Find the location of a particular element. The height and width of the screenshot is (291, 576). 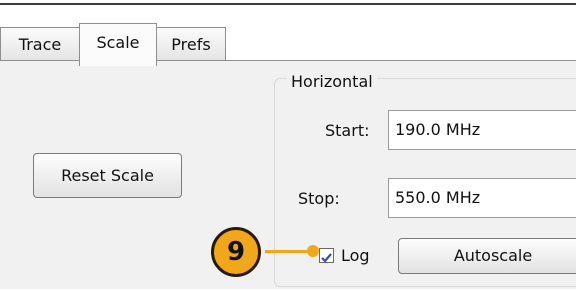

callout-badge: 9 is located at coordinates (236, 252).